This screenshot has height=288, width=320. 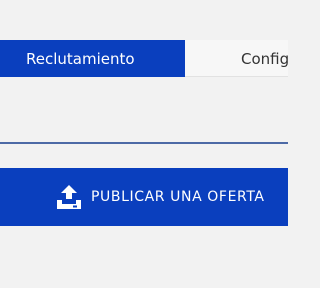 What do you see at coordinates (236, 58) in the screenshot?
I see `tab-configuracion: Config` at bounding box center [236, 58].